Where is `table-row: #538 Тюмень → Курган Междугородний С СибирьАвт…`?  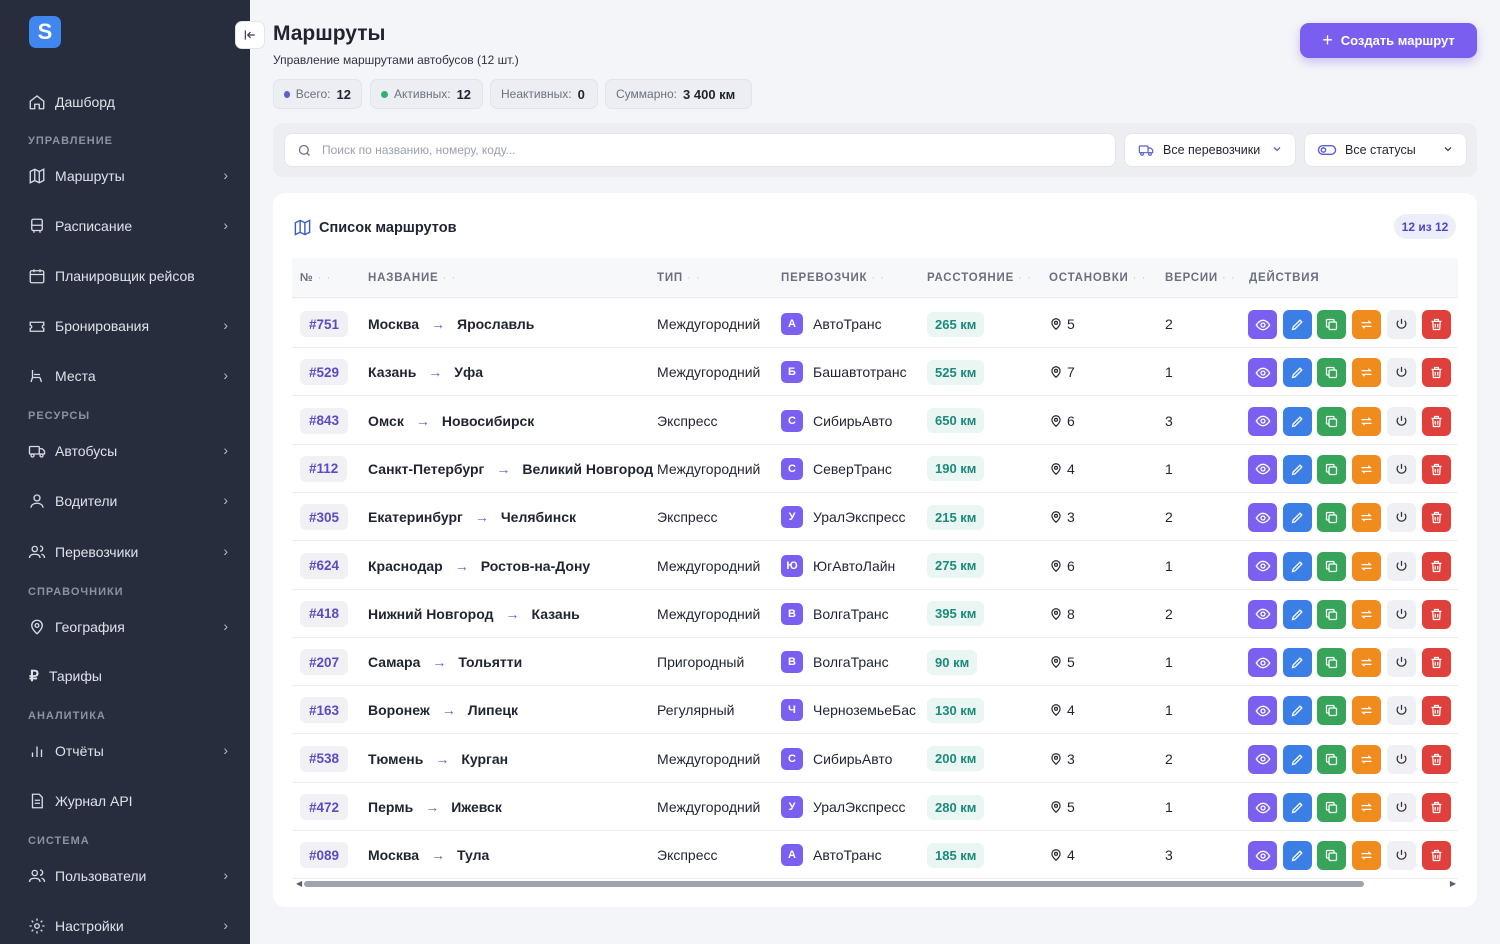
table-row: #538 Тюмень → Курган Междугородний С СибирьАвт… is located at coordinates (875, 759).